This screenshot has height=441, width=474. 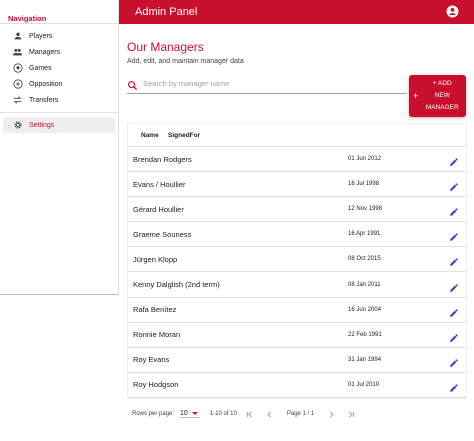 I want to click on table-row: Kenny Dalglish (2nd term) 08 Jan 2011, so click(x=297, y=285).